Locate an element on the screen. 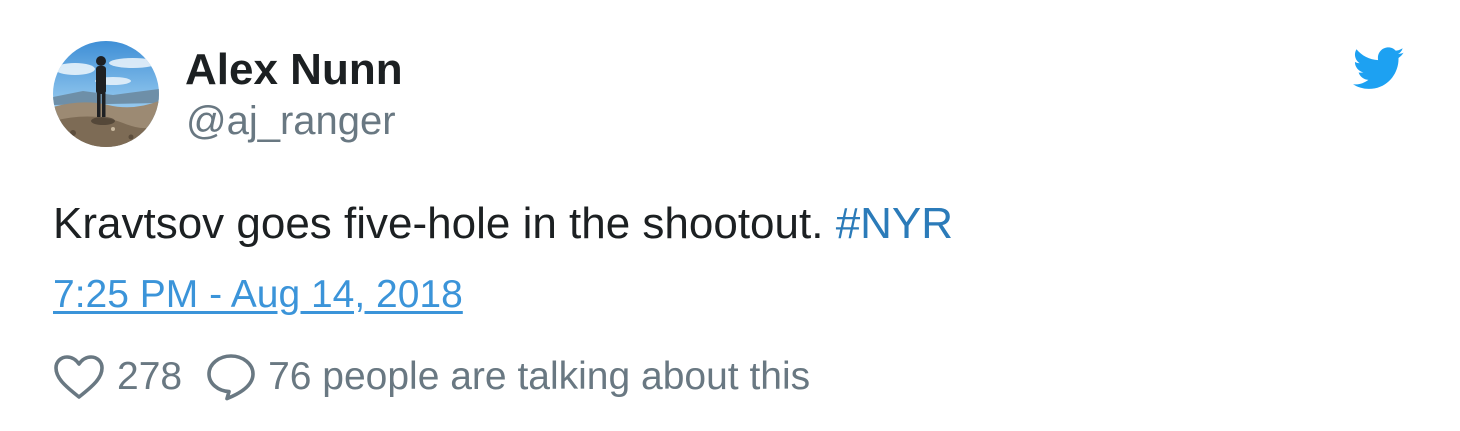 The width and height of the screenshot is (1460, 431). like-count: 278 is located at coordinates (150, 376).